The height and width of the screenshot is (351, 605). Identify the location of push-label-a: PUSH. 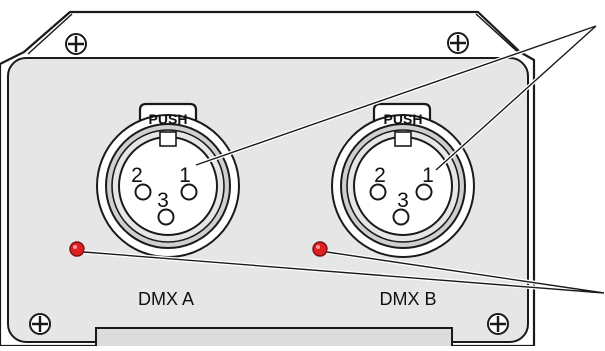
(168, 119).